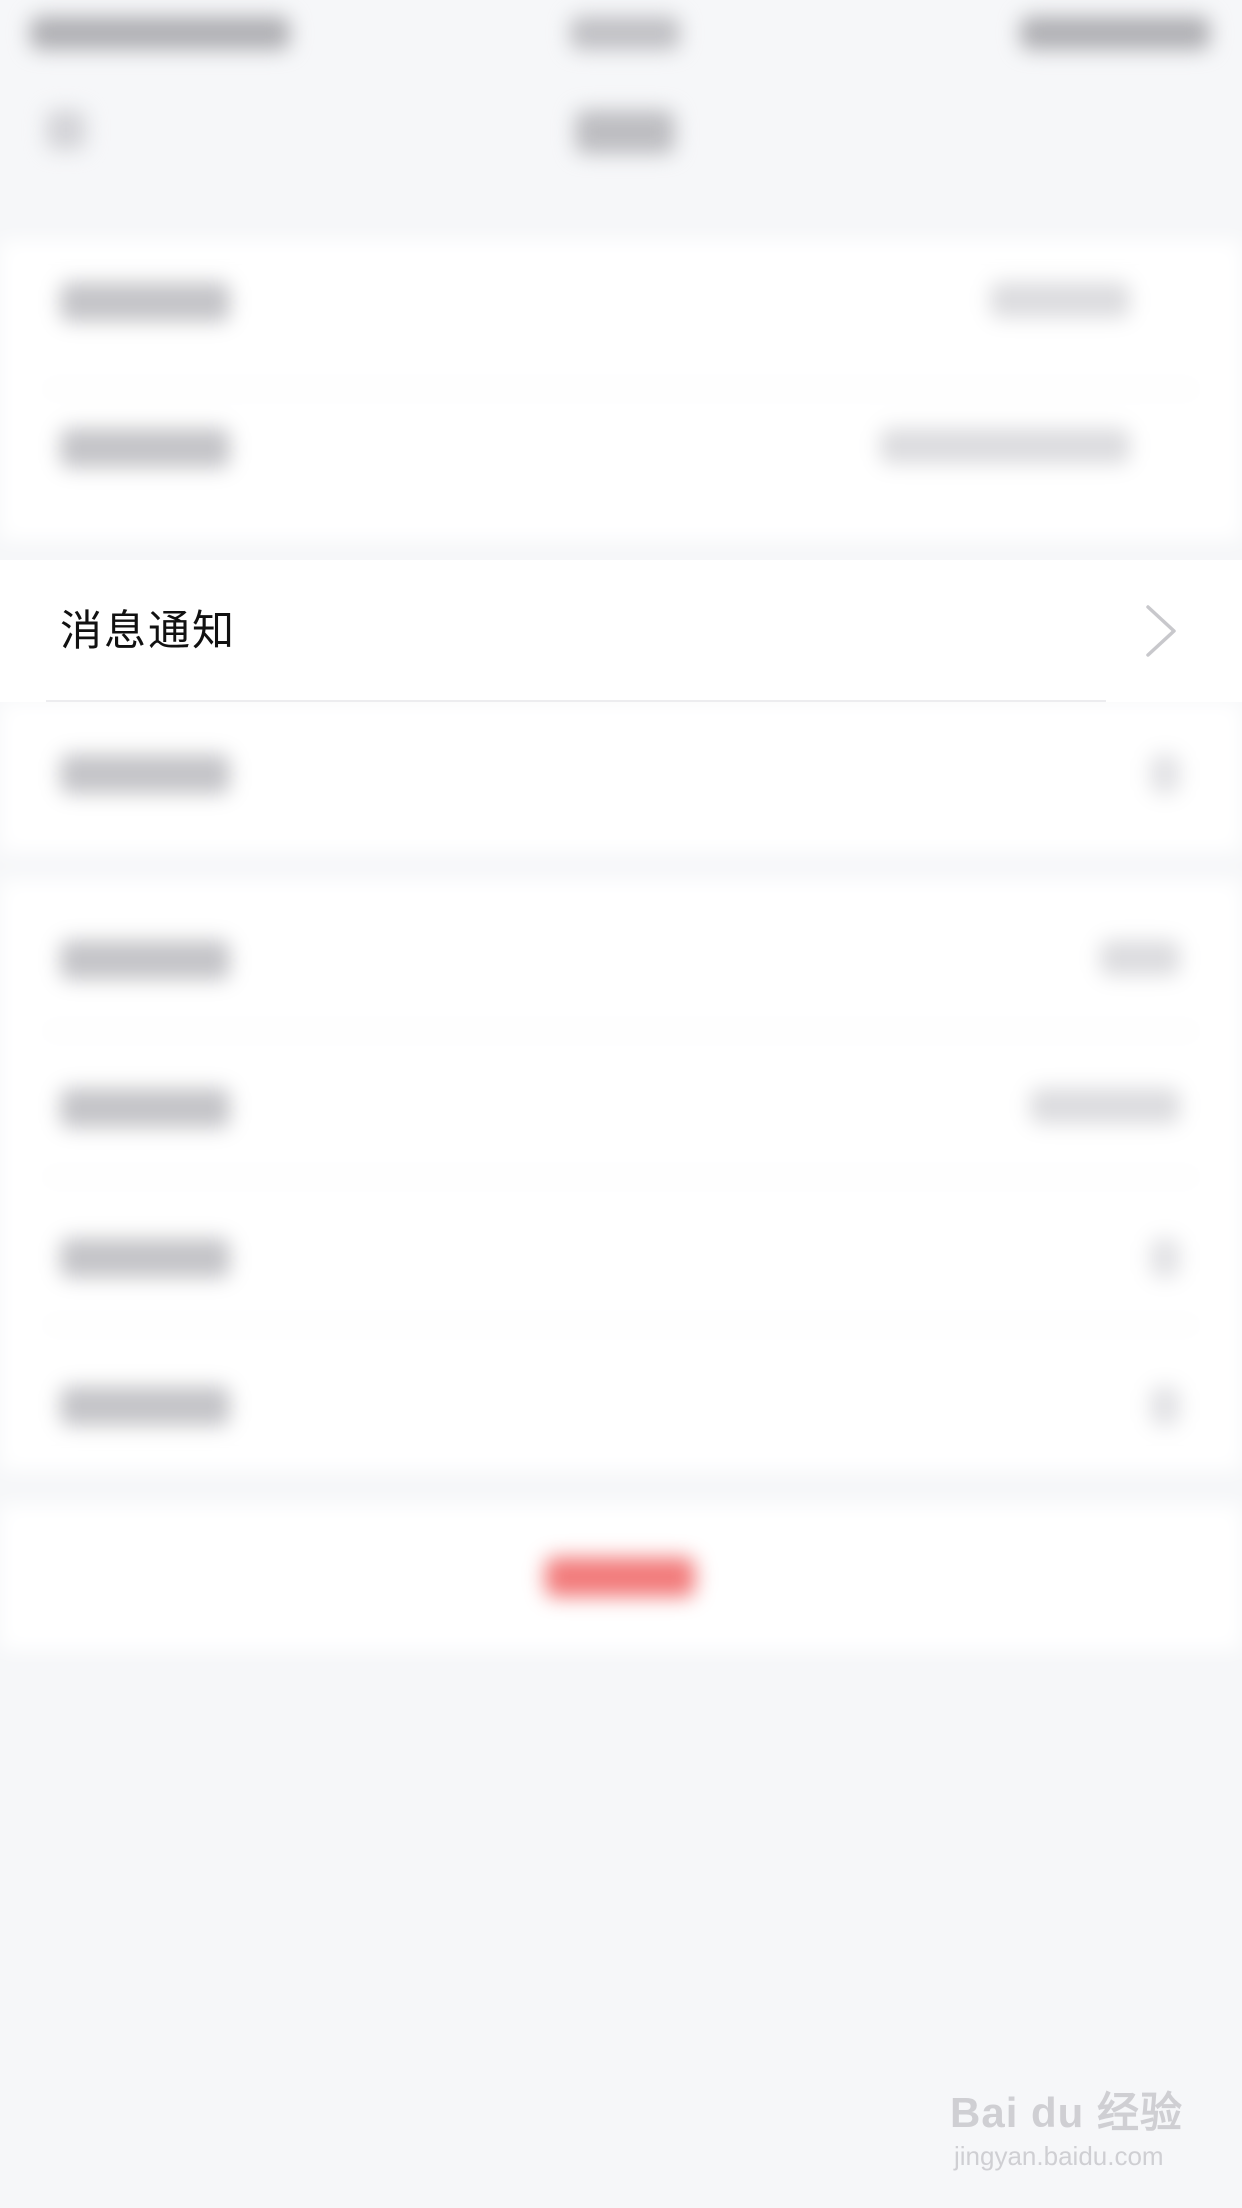 This screenshot has width=1242, height=2208. I want to click on row-2-label-blur, so click(145, 448).